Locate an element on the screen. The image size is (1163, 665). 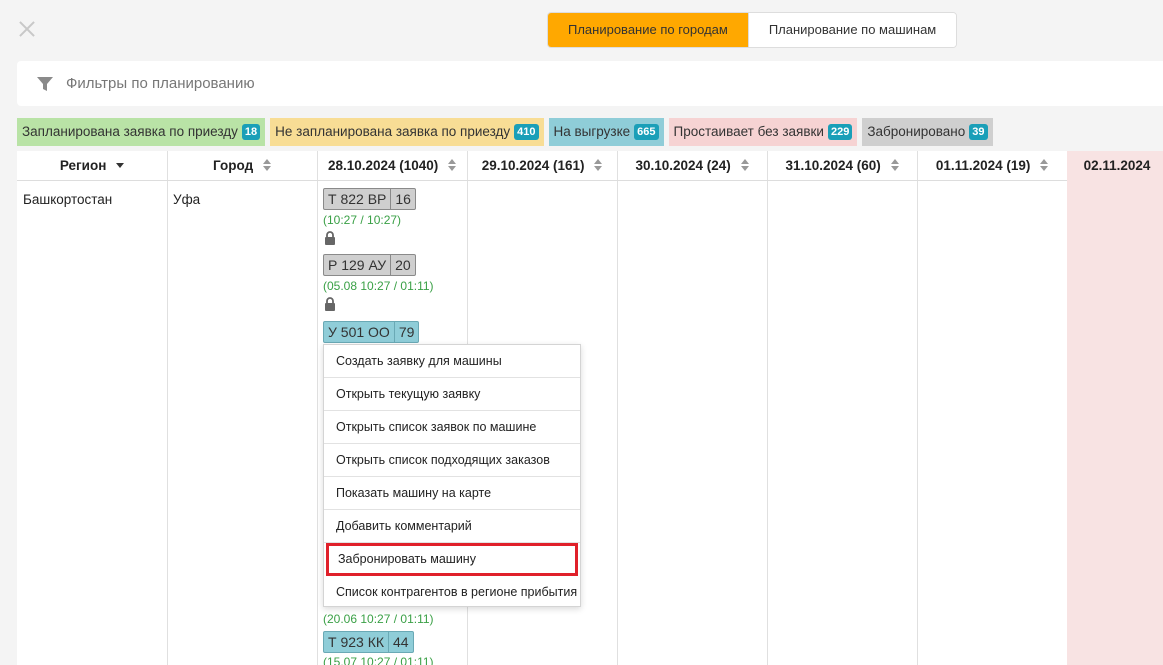
truck-plate: У 501 ОО is located at coordinates (359, 332).